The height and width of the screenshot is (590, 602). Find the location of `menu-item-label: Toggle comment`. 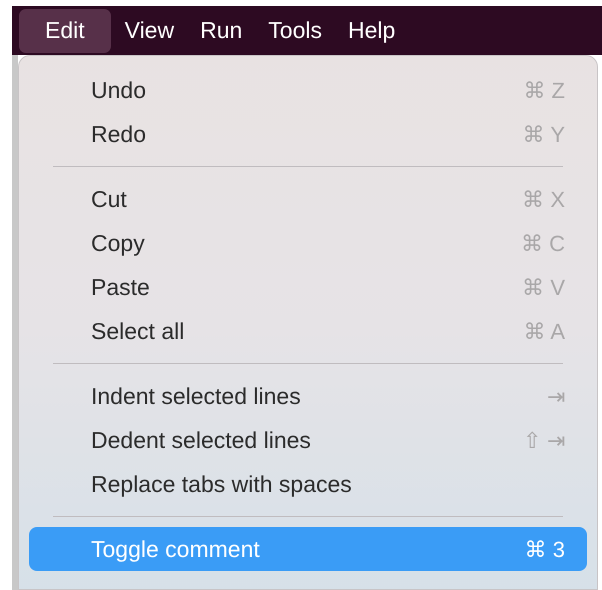

menu-item-label: Toggle comment is located at coordinates (175, 549).